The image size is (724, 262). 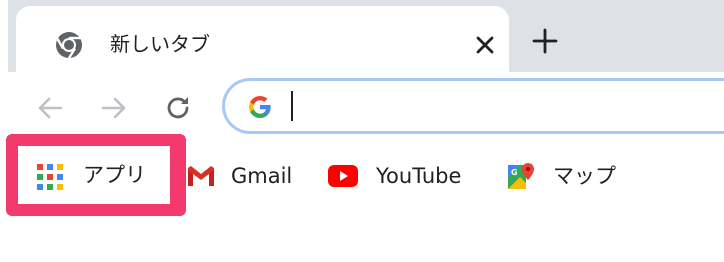 What do you see at coordinates (521, 176) in the screenshot?
I see `google-maps-icon: G` at bounding box center [521, 176].